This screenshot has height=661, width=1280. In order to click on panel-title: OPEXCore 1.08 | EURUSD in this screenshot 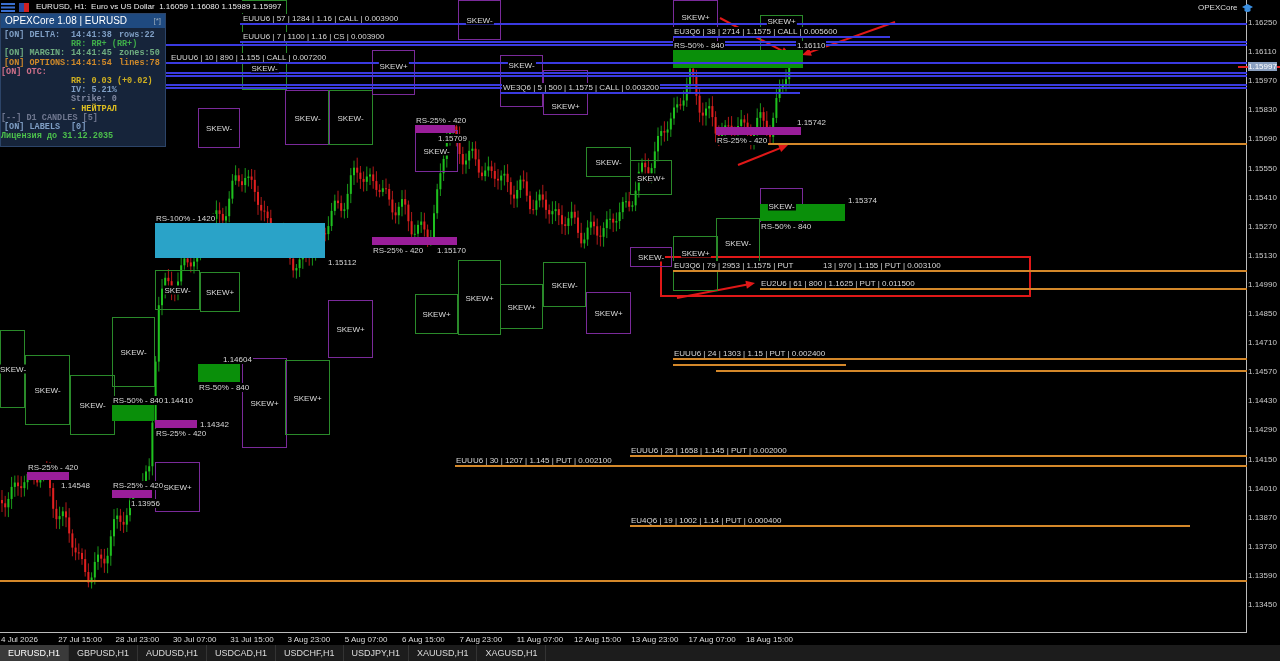, I will do `click(66, 21)`.